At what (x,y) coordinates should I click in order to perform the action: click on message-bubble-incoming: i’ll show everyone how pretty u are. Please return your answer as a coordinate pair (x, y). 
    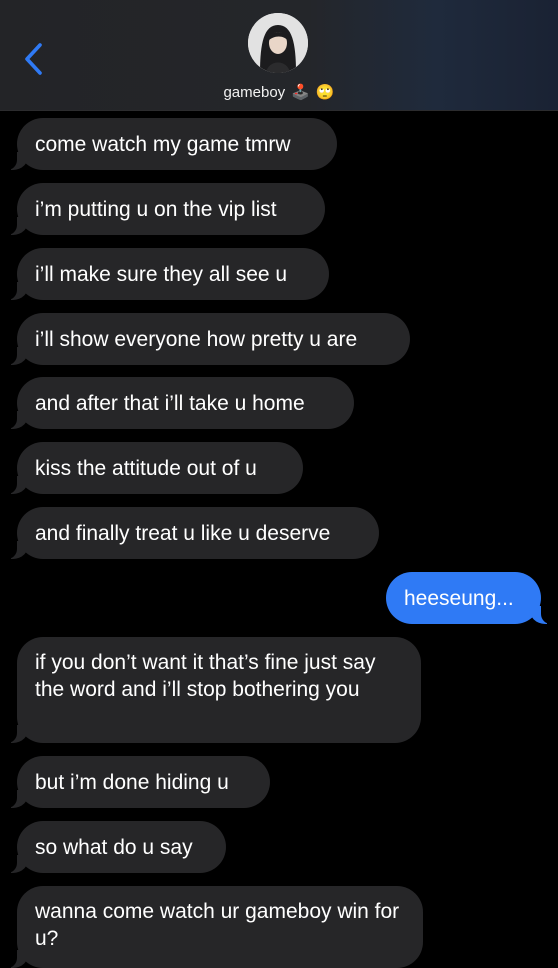
    Looking at the image, I should click on (208, 339).